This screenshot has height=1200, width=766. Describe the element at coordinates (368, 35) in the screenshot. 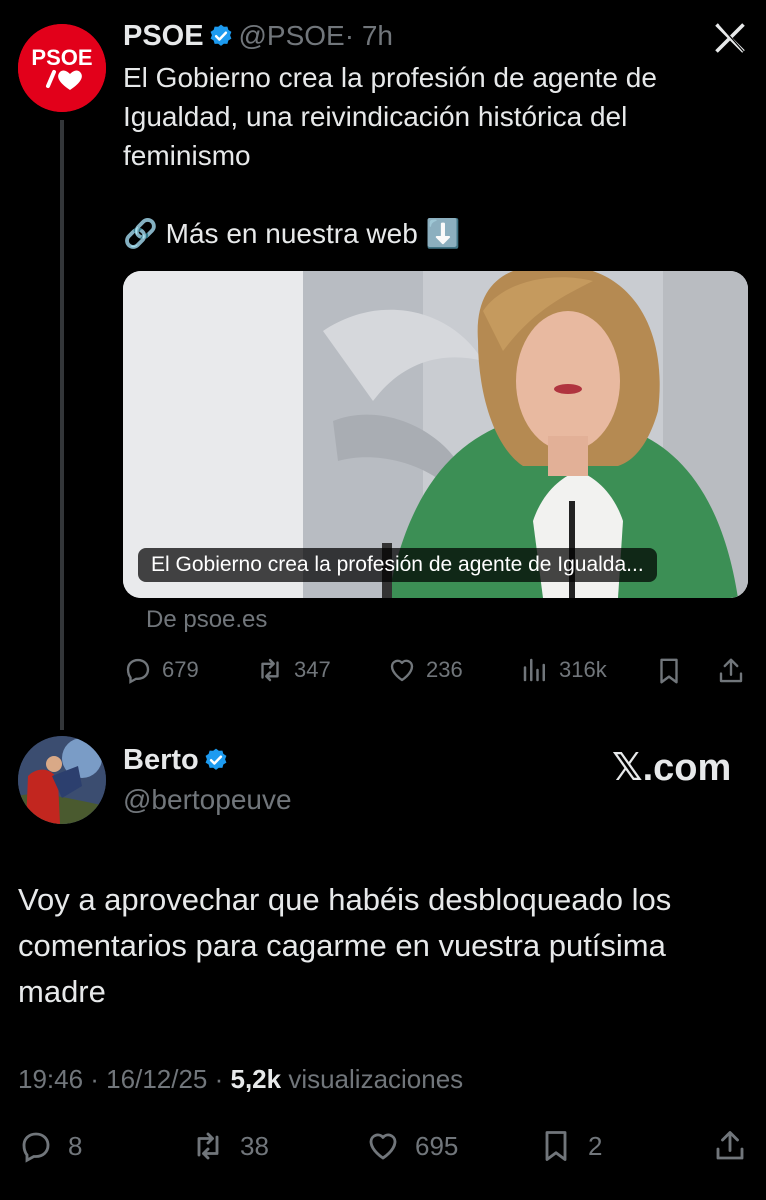

I see `tweet-time: · 7h` at that location.